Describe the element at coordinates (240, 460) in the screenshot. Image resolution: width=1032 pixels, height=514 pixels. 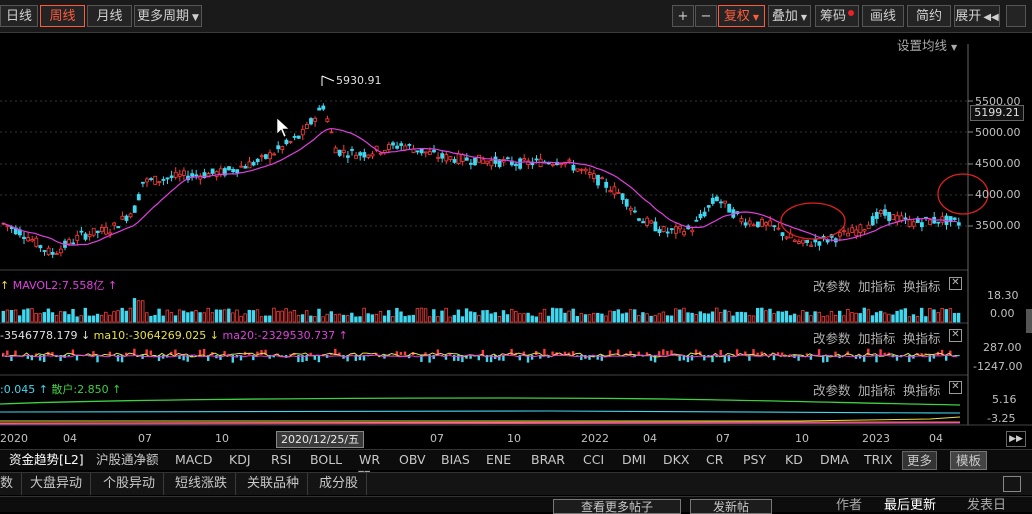
I see `tab-kdj: KDJ` at that location.